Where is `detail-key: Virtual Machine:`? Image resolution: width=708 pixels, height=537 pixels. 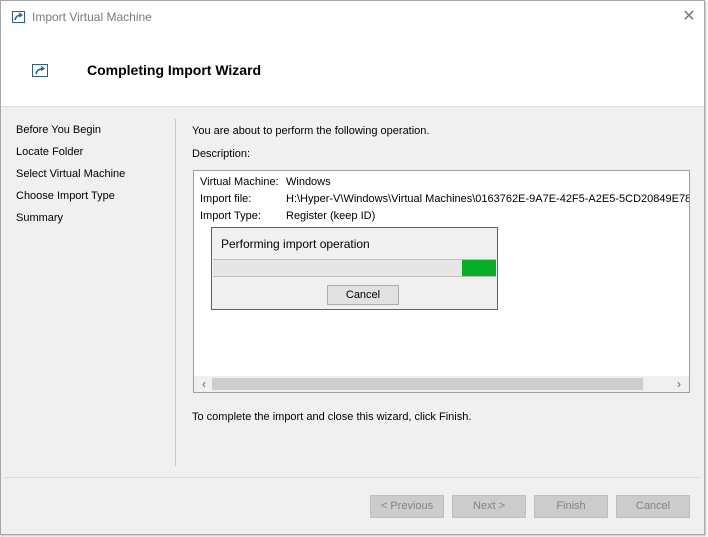 detail-key: Virtual Machine: is located at coordinates (239, 182).